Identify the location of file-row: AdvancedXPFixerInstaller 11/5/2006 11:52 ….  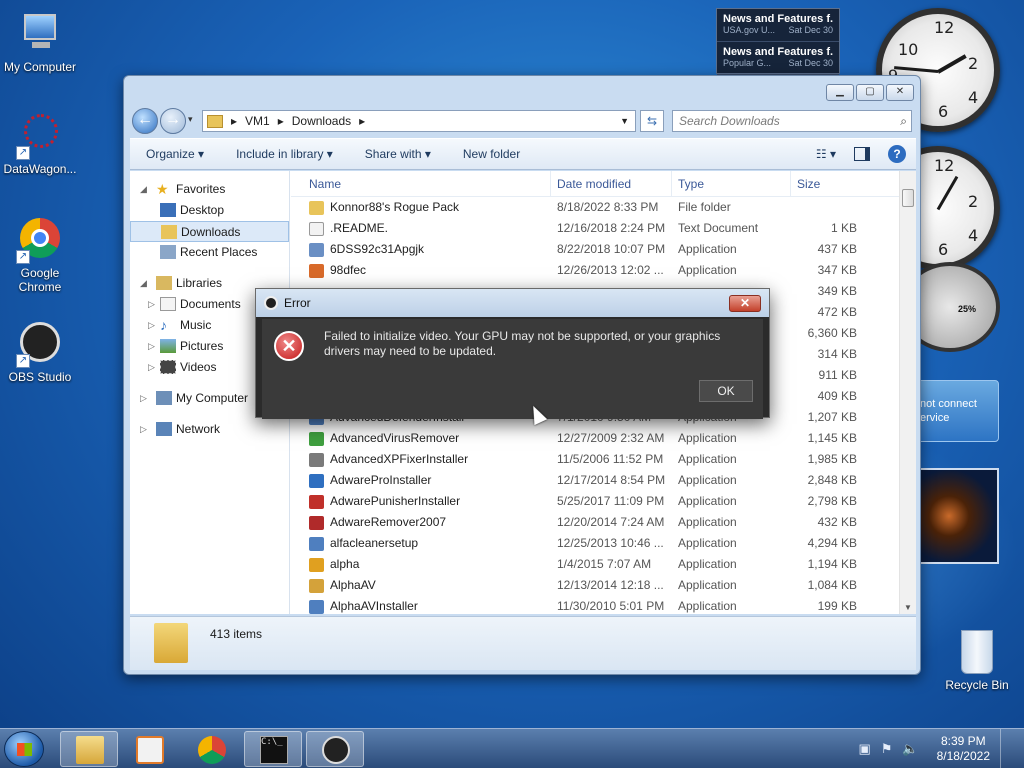
(603, 459).